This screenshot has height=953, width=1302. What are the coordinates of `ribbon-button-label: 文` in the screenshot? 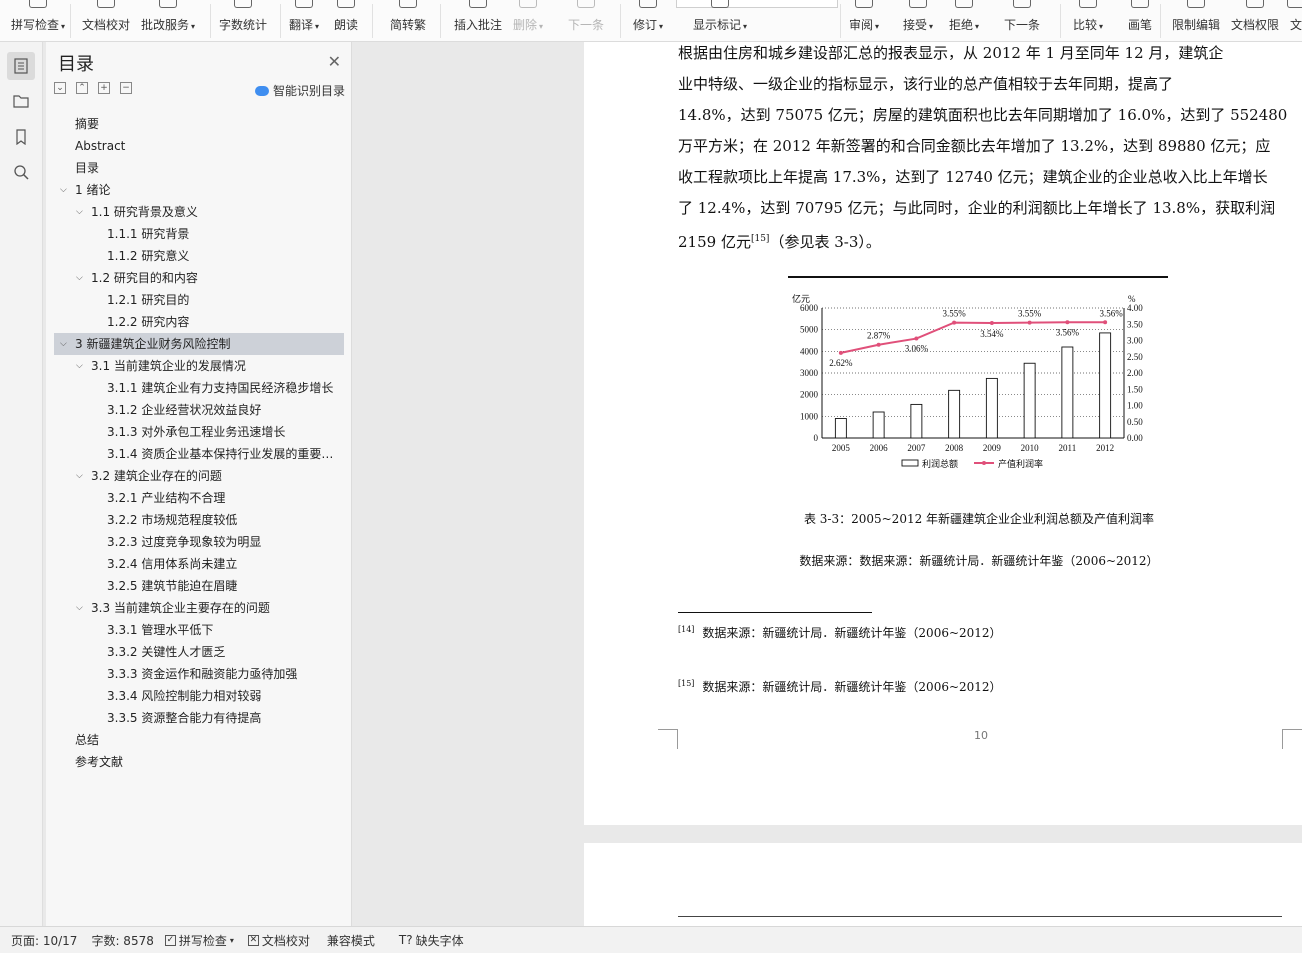 It's located at (1295, 25).